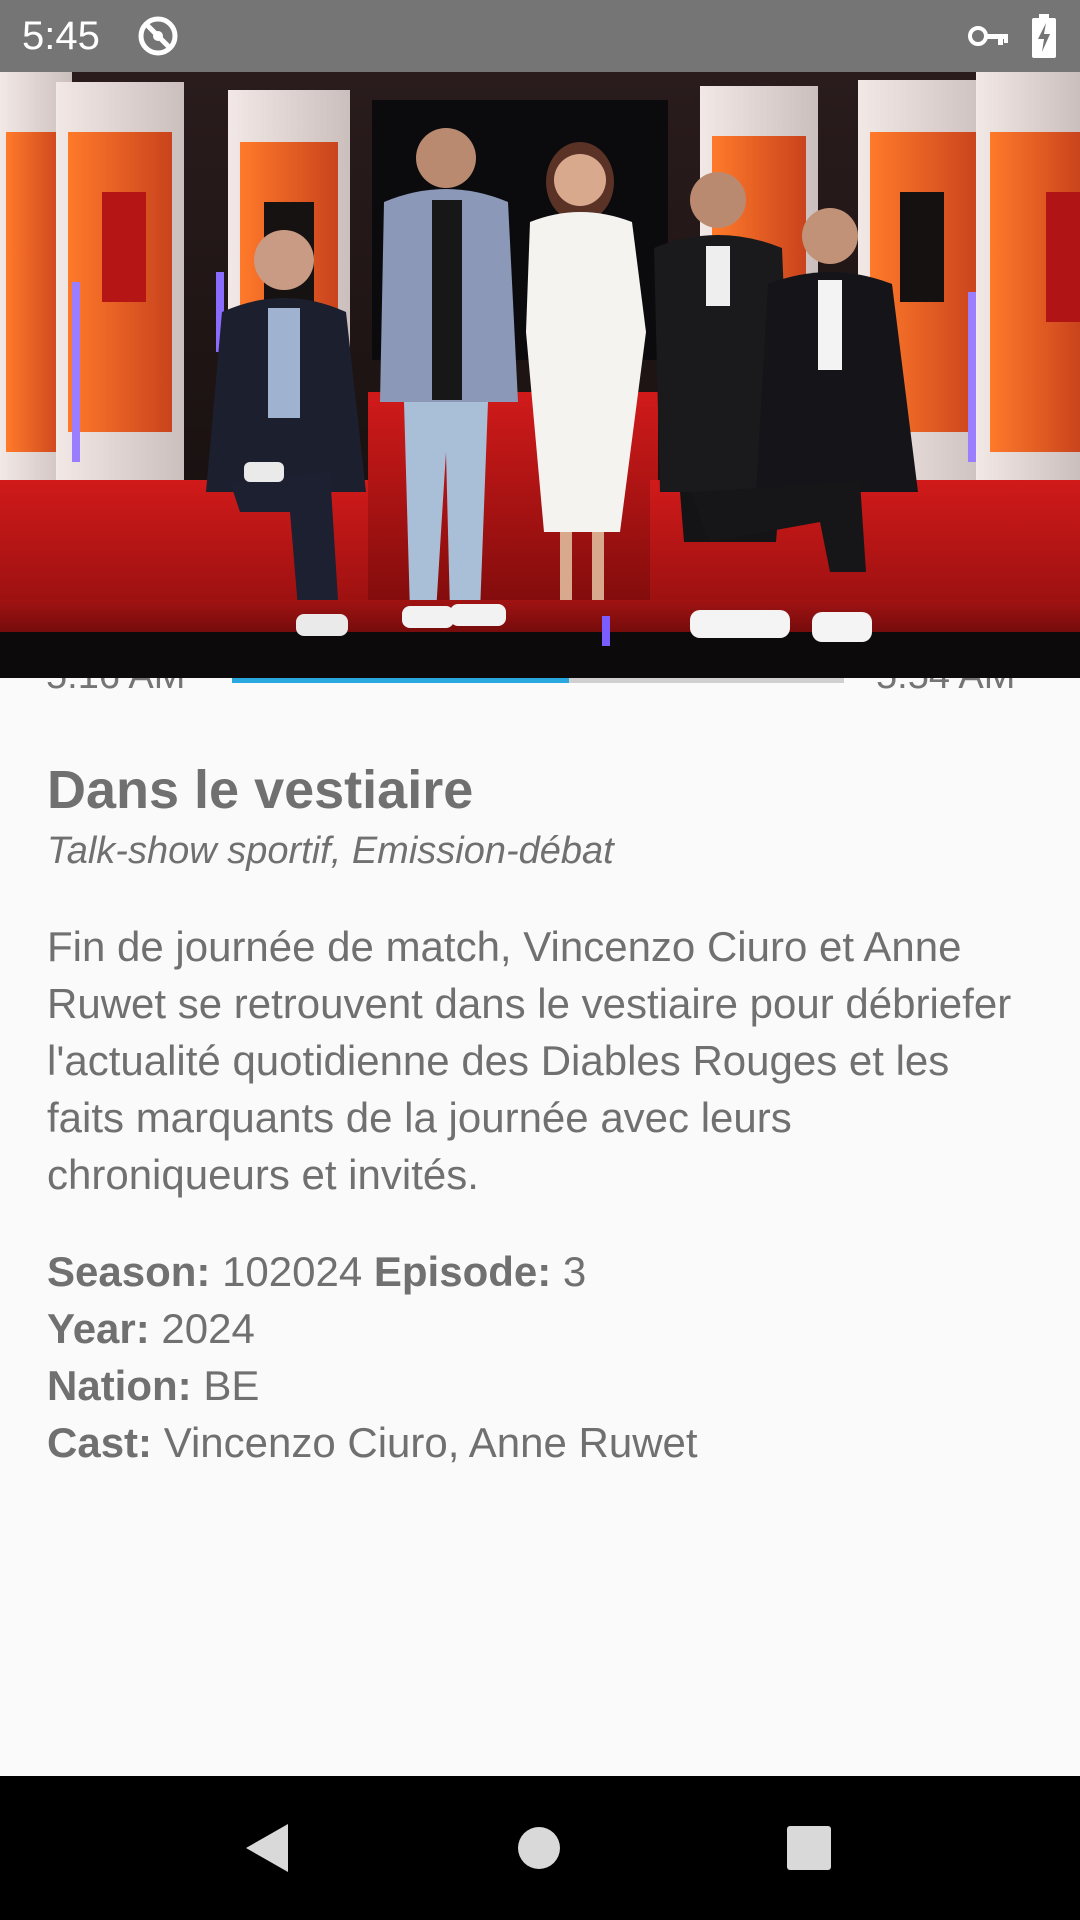 The image size is (1080, 1920). Describe the element at coordinates (119, 1385) in the screenshot. I see `nation-label: Nation:` at that location.